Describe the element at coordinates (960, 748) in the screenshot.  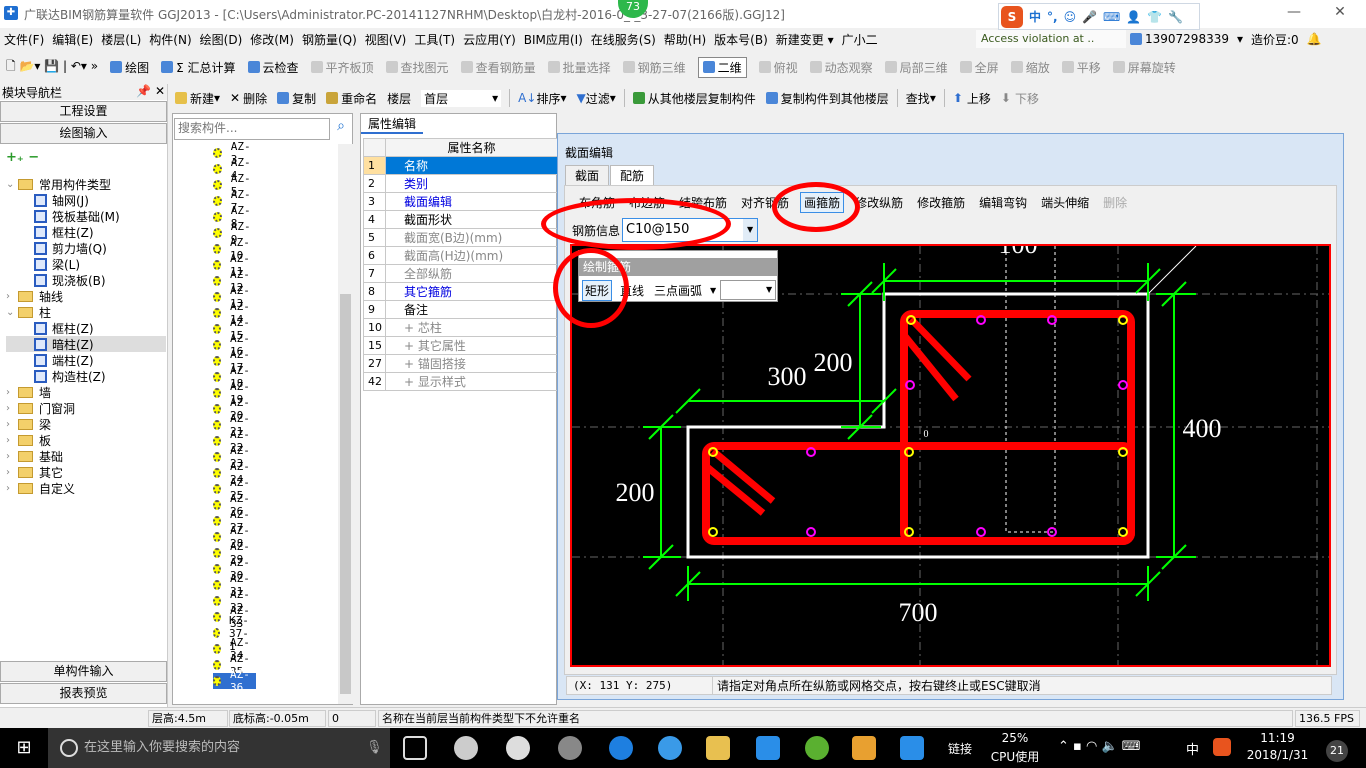
I see `link-label: 链接` at that location.